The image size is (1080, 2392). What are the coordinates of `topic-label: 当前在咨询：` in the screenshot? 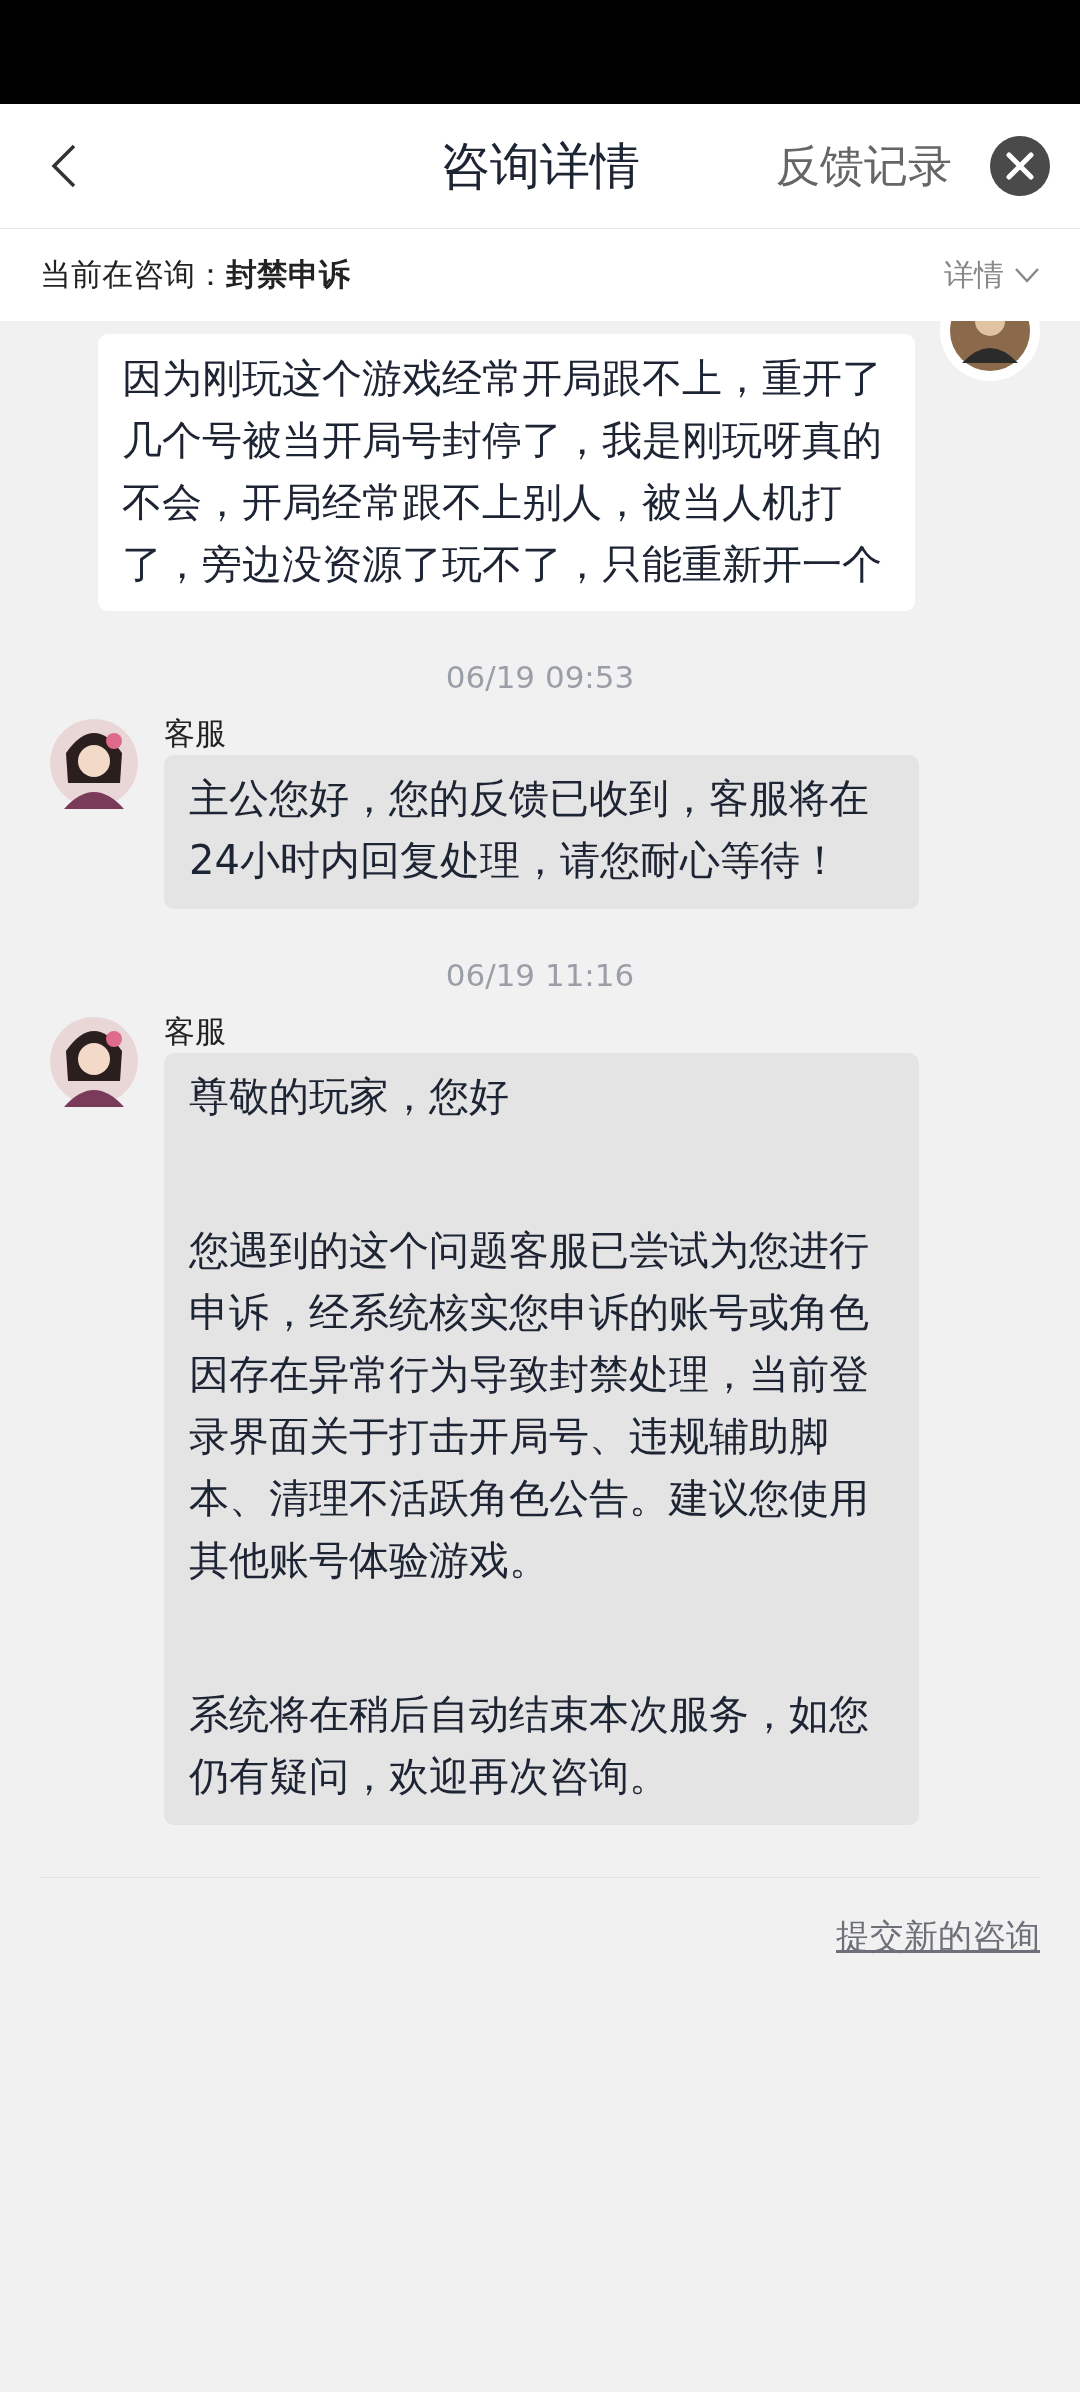 It's located at (133, 274).